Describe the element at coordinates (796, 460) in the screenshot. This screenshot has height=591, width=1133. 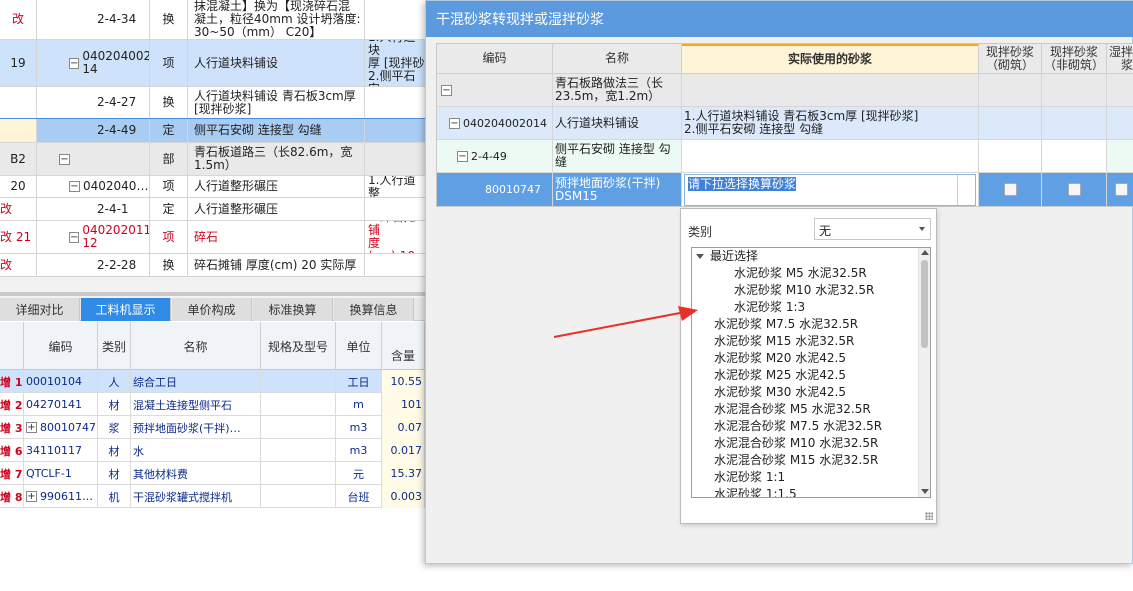
I see `mortar-option: 水泥混合砂浆 M15 水泥32.5R` at that location.